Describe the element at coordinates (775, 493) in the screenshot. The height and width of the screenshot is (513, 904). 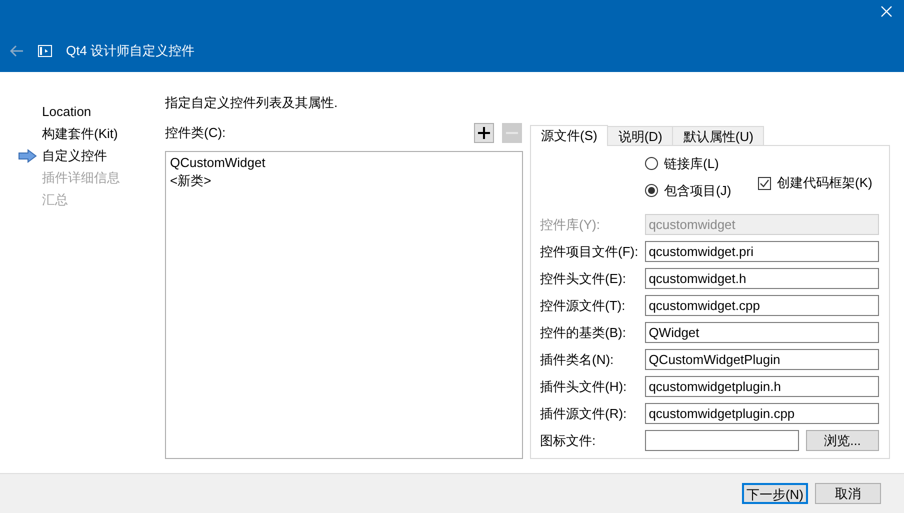
I see `footer-button: 下一步(N)` at that location.